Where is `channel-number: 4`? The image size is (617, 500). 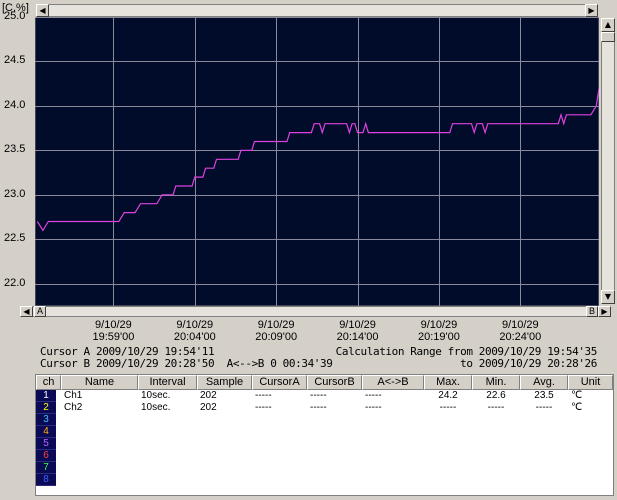
channel-number: 4 is located at coordinates (46, 432).